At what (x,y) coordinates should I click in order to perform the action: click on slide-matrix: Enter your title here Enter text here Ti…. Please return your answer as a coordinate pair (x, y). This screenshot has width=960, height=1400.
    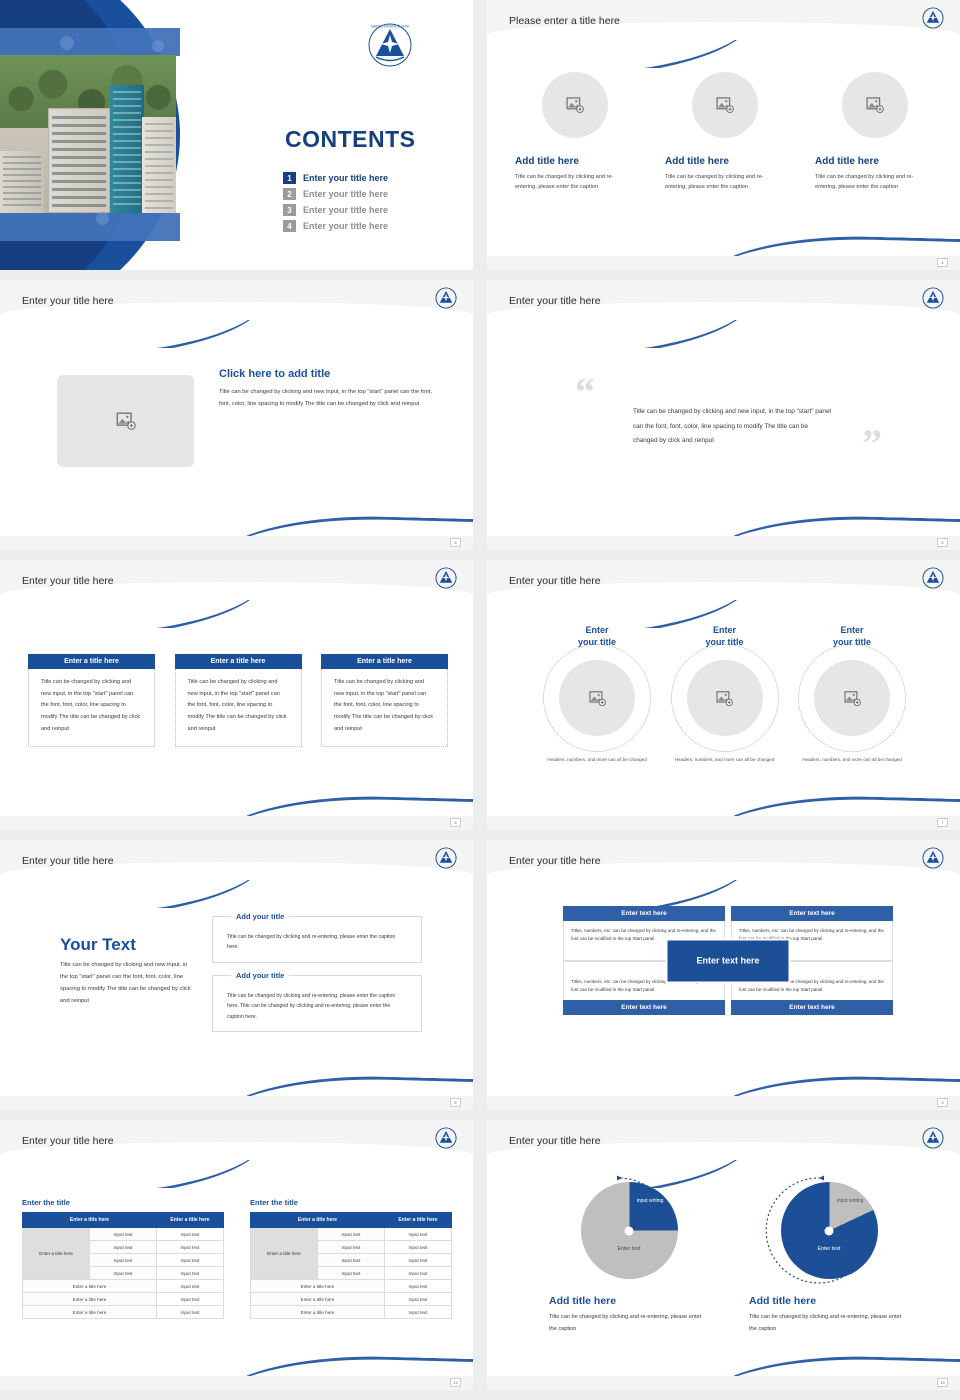
    Looking at the image, I should click on (723, 975).